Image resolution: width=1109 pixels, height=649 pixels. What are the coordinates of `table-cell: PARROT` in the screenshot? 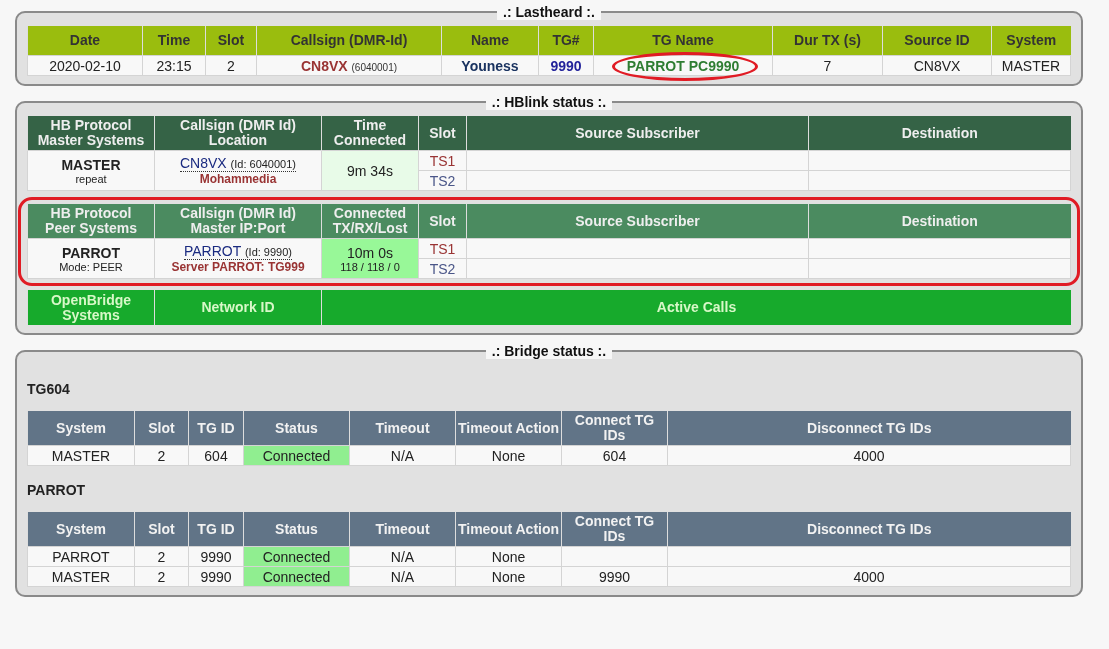 It's located at (81, 556).